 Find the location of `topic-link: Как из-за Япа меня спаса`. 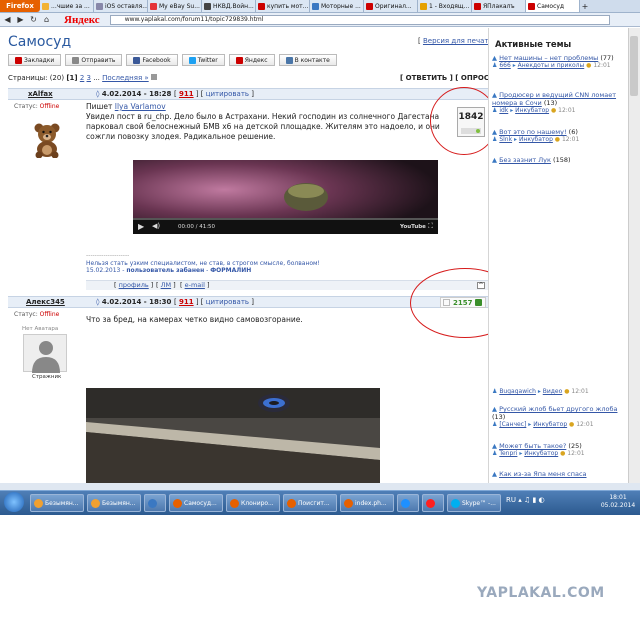

topic-link: Как из-за Япа меня спаса is located at coordinates (542, 474).